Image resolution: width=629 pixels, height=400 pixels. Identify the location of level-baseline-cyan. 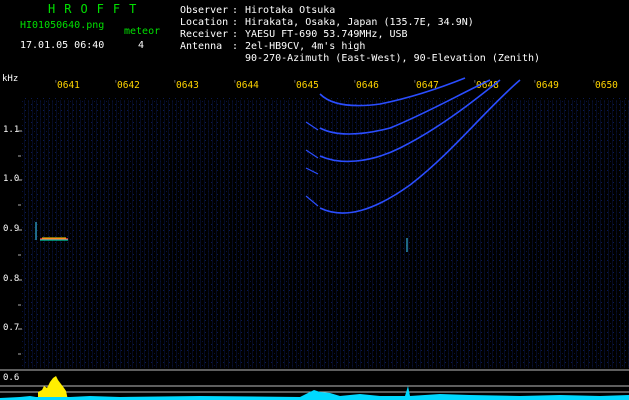
(314, 393).